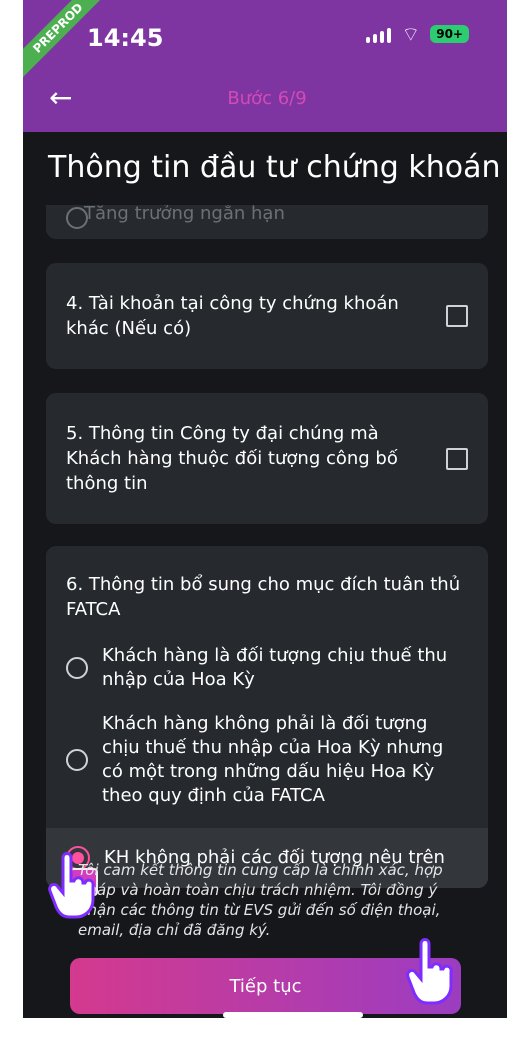 This screenshot has width=507, height=1048. Describe the element at coordinates (267, 98) in the screenshot. I see `step-indicator: Bước 6/9` at that location.